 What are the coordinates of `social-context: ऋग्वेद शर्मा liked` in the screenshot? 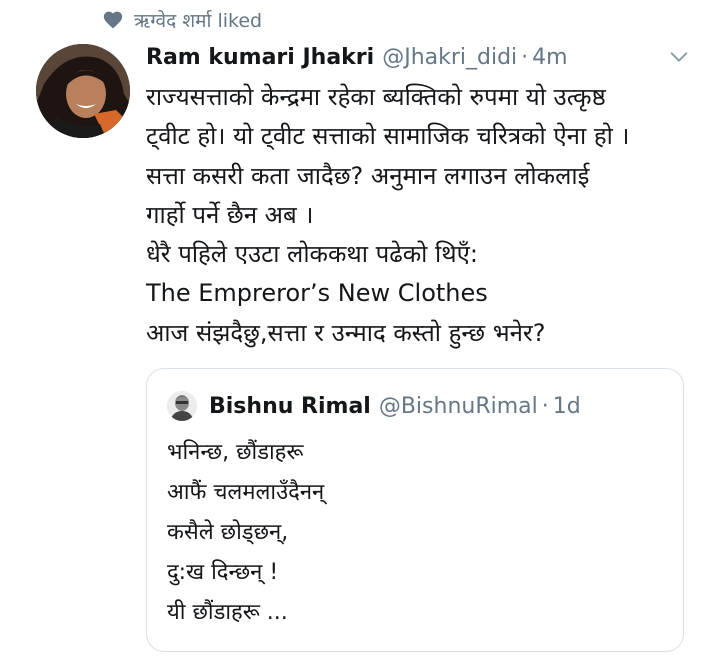 It's located at (182, 20).